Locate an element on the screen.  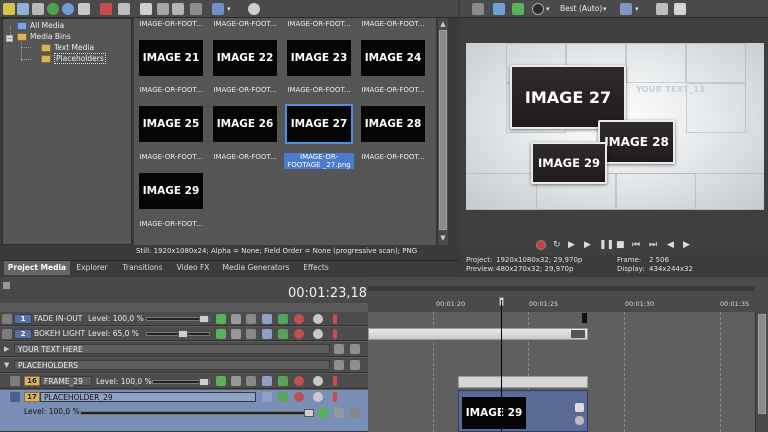
track-group-name: YOUR TEXT HERE is located at coordinates (172, 349).